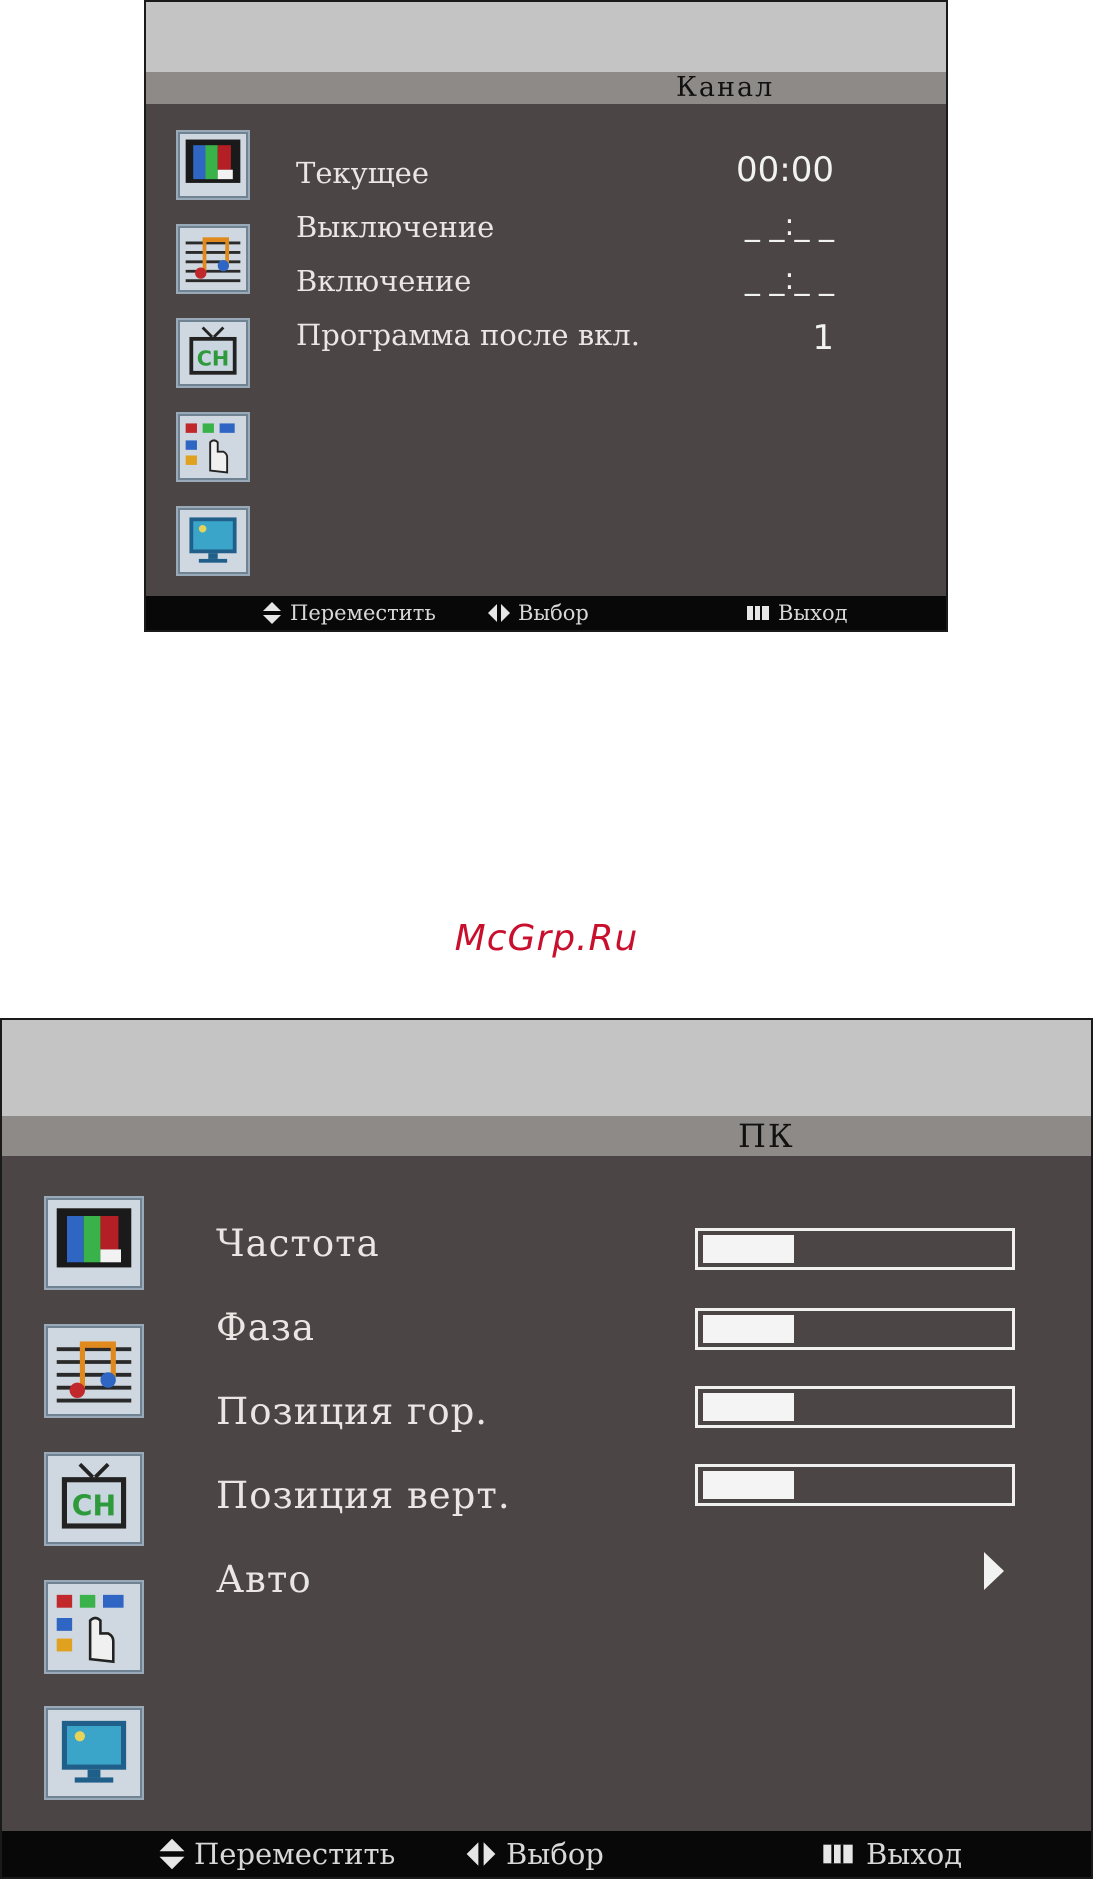  What do you see at coordinates (855, 1485) in the screenshot?
I see `v-position-slider` at bounding box center [855, 1485].